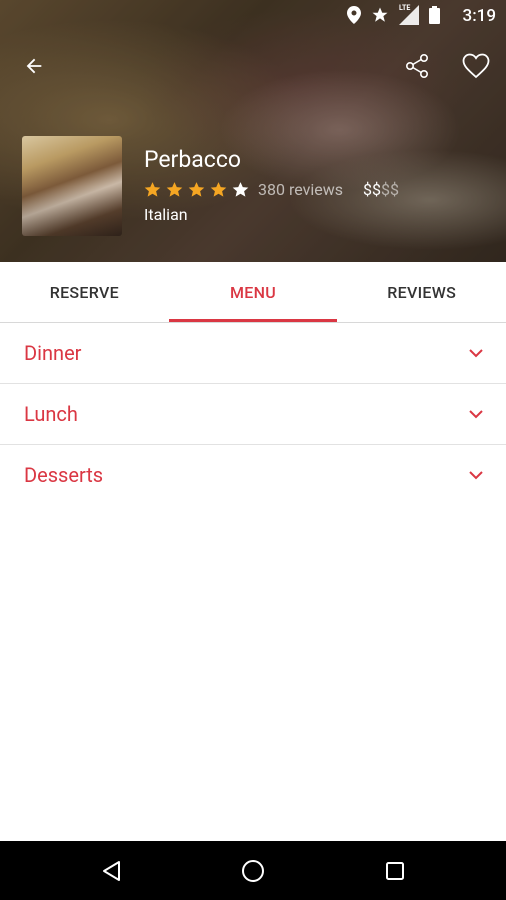  Describe the element at coordinates (479, 16) in the screenshot. I see `status-time: 3:19` at that location.